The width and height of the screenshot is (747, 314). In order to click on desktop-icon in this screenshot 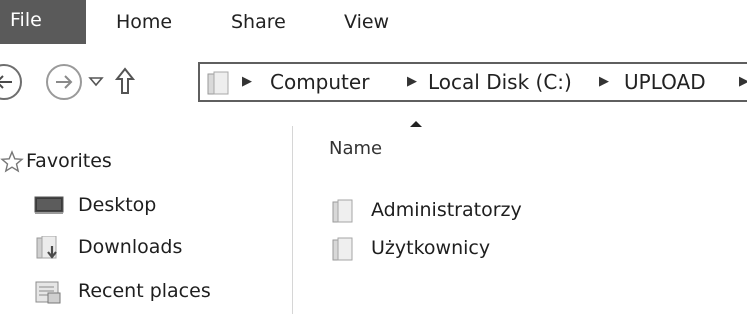, I will do `click(49, 205)`.